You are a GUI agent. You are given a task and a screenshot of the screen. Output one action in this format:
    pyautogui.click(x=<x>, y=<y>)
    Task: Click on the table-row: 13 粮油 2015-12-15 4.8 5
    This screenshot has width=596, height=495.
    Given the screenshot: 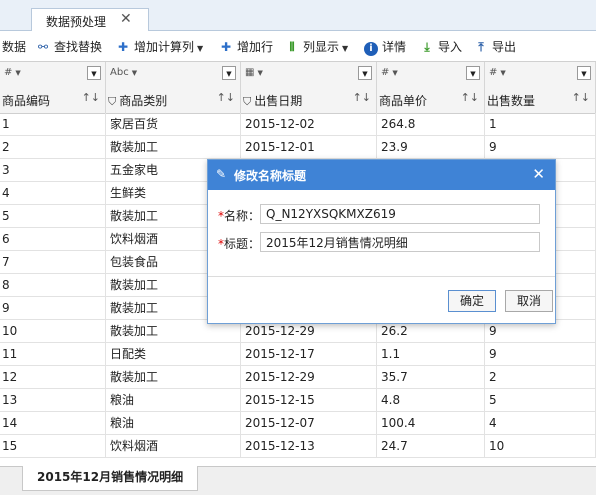 What is the action you would take?
    pyautogui.click(x=298, y=400)
    